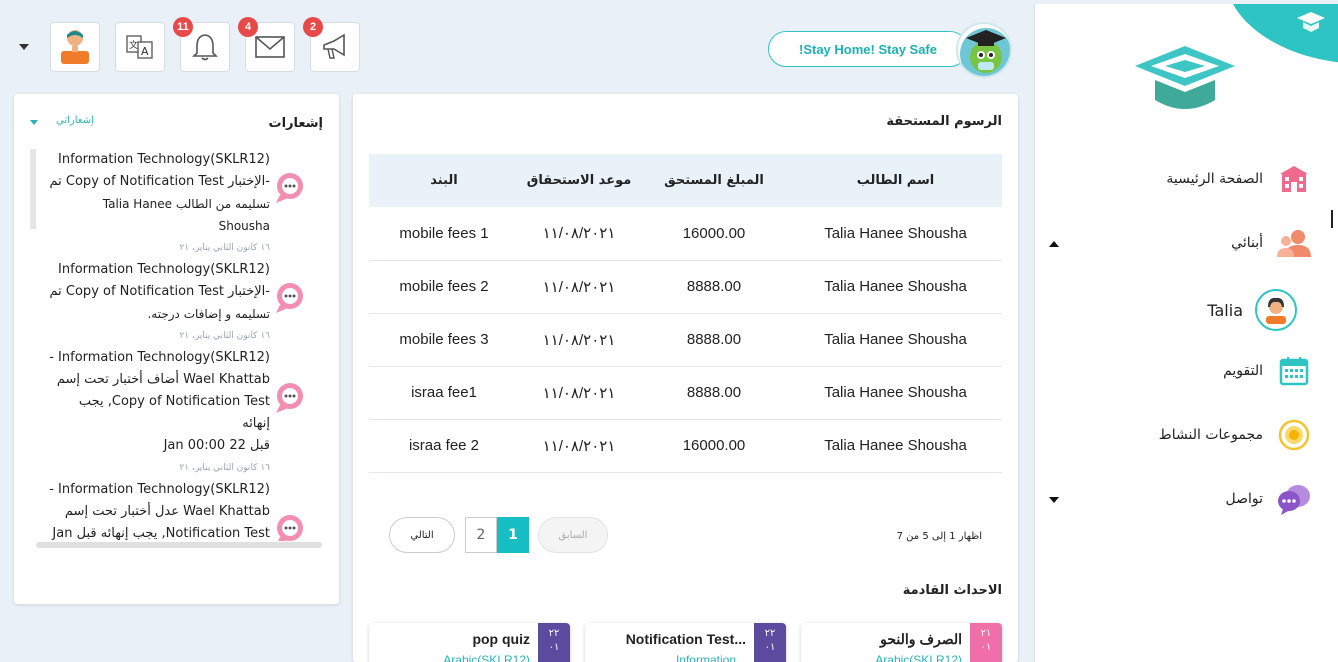 The height and width of the screenshot is (662, 1338). I want to click on pagination-page-1: 1, so click(513, 535).